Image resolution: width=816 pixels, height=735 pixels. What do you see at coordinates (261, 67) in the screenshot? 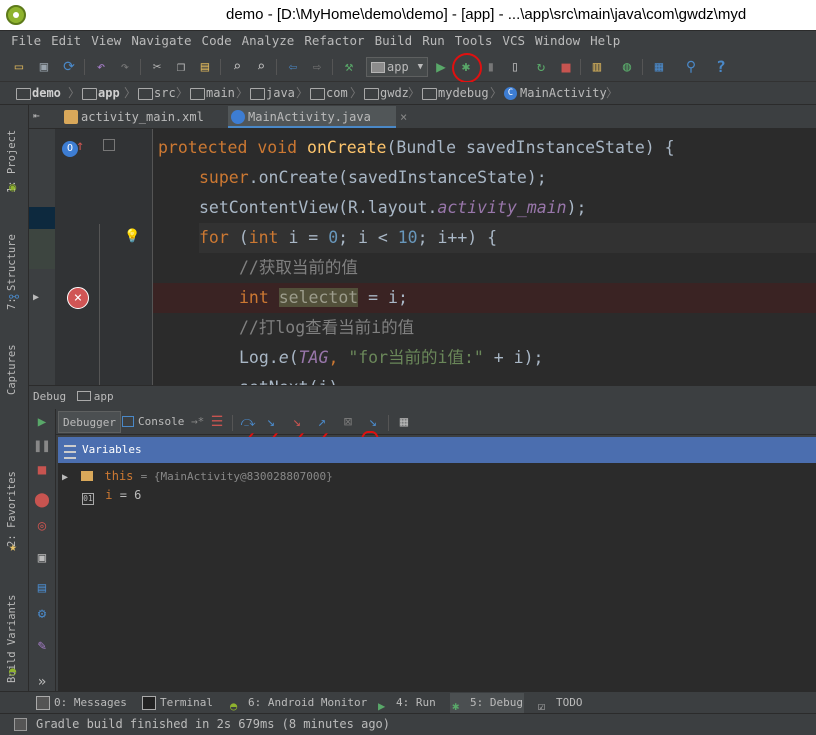
I see `replace-icon: ⌕` at bounding box center [261, 67].